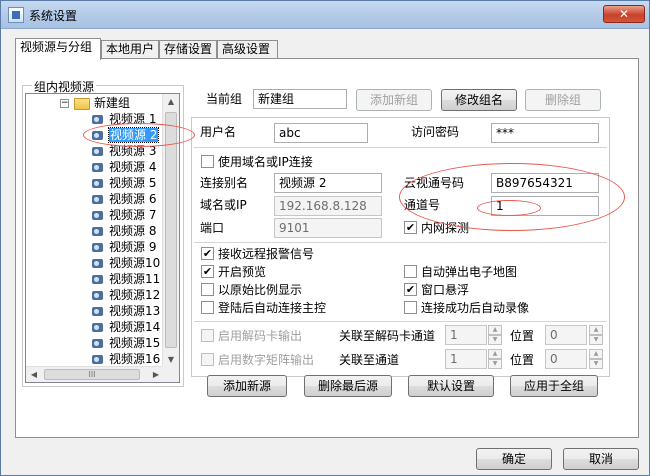 This screenshot has width=650, height=476. Describe the element at coordinates (624, 14) in the screenshot. I see `close-button: ✕` at that location.